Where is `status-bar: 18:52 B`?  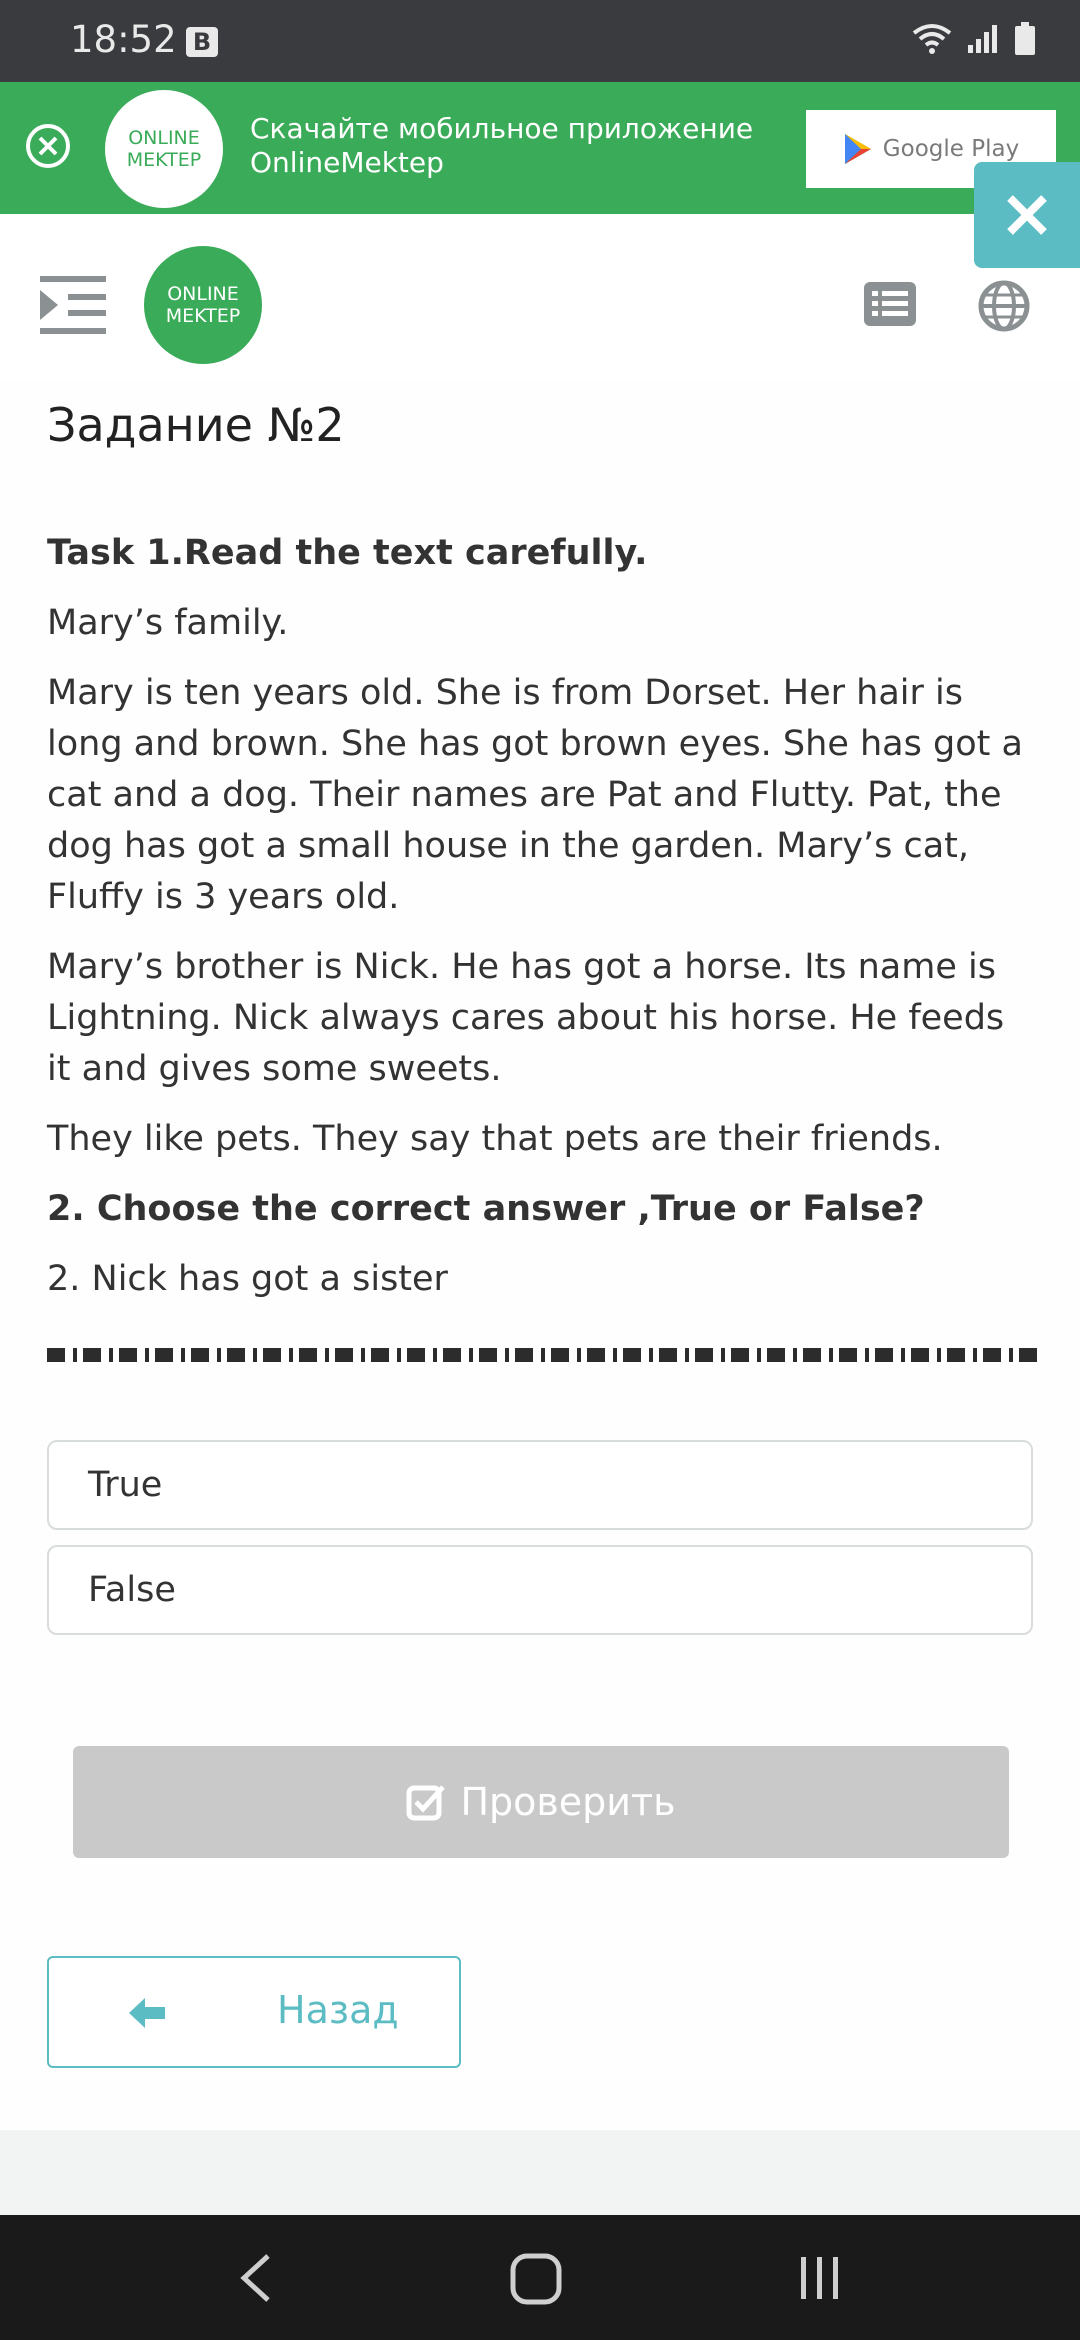
status-bar: 18:52 B is located at coordinates (540, 41).